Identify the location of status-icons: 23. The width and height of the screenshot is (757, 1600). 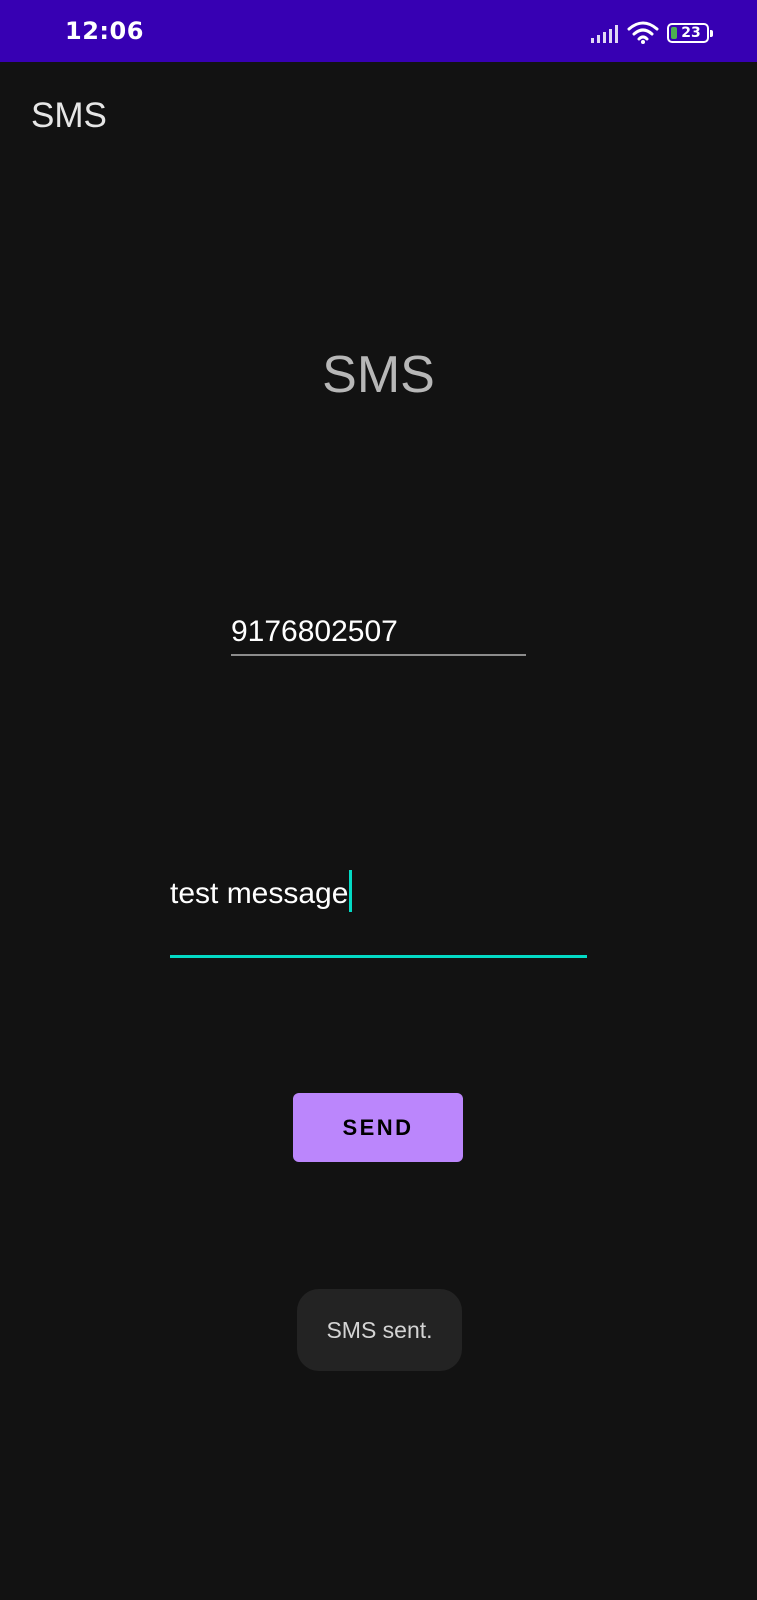
(652, 33).